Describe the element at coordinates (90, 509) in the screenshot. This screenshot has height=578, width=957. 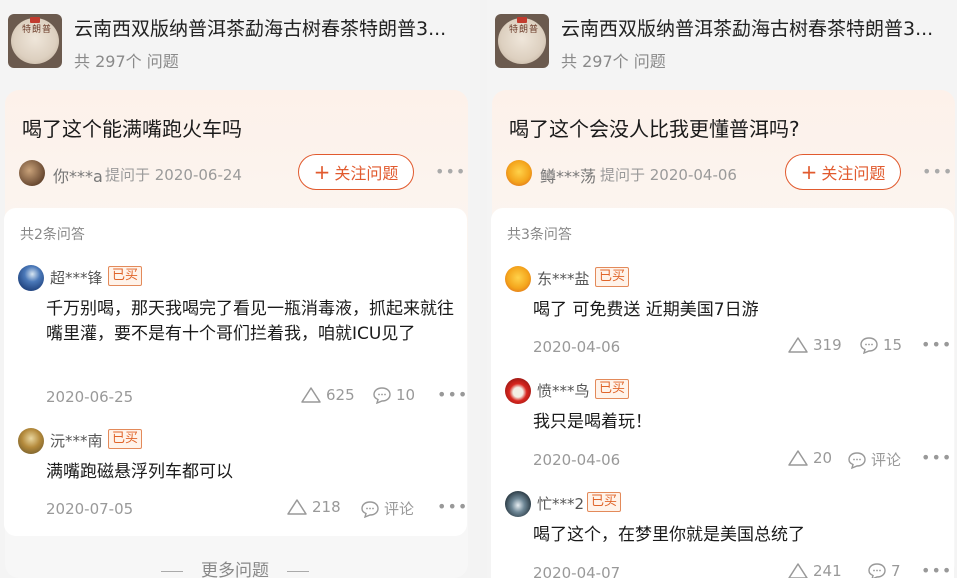
I see `answer-date: 2020-07-05` at that location.